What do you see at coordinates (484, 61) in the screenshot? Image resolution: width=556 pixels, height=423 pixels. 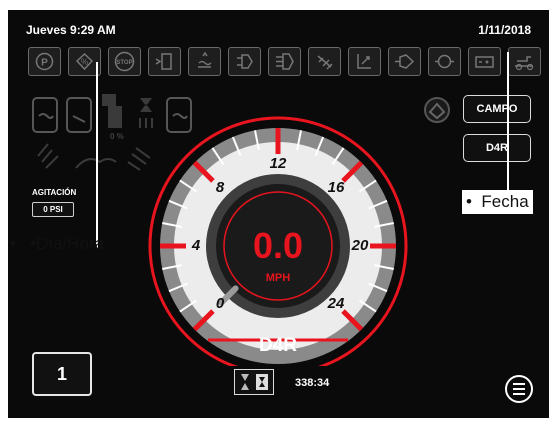 I see `battery-icon` at bounding box center [484, 61].